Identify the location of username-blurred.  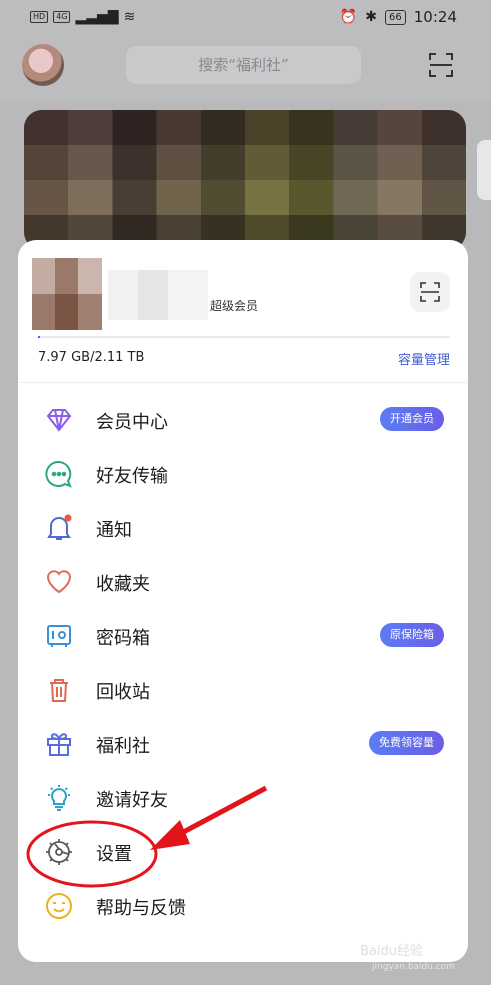
(158, 295).